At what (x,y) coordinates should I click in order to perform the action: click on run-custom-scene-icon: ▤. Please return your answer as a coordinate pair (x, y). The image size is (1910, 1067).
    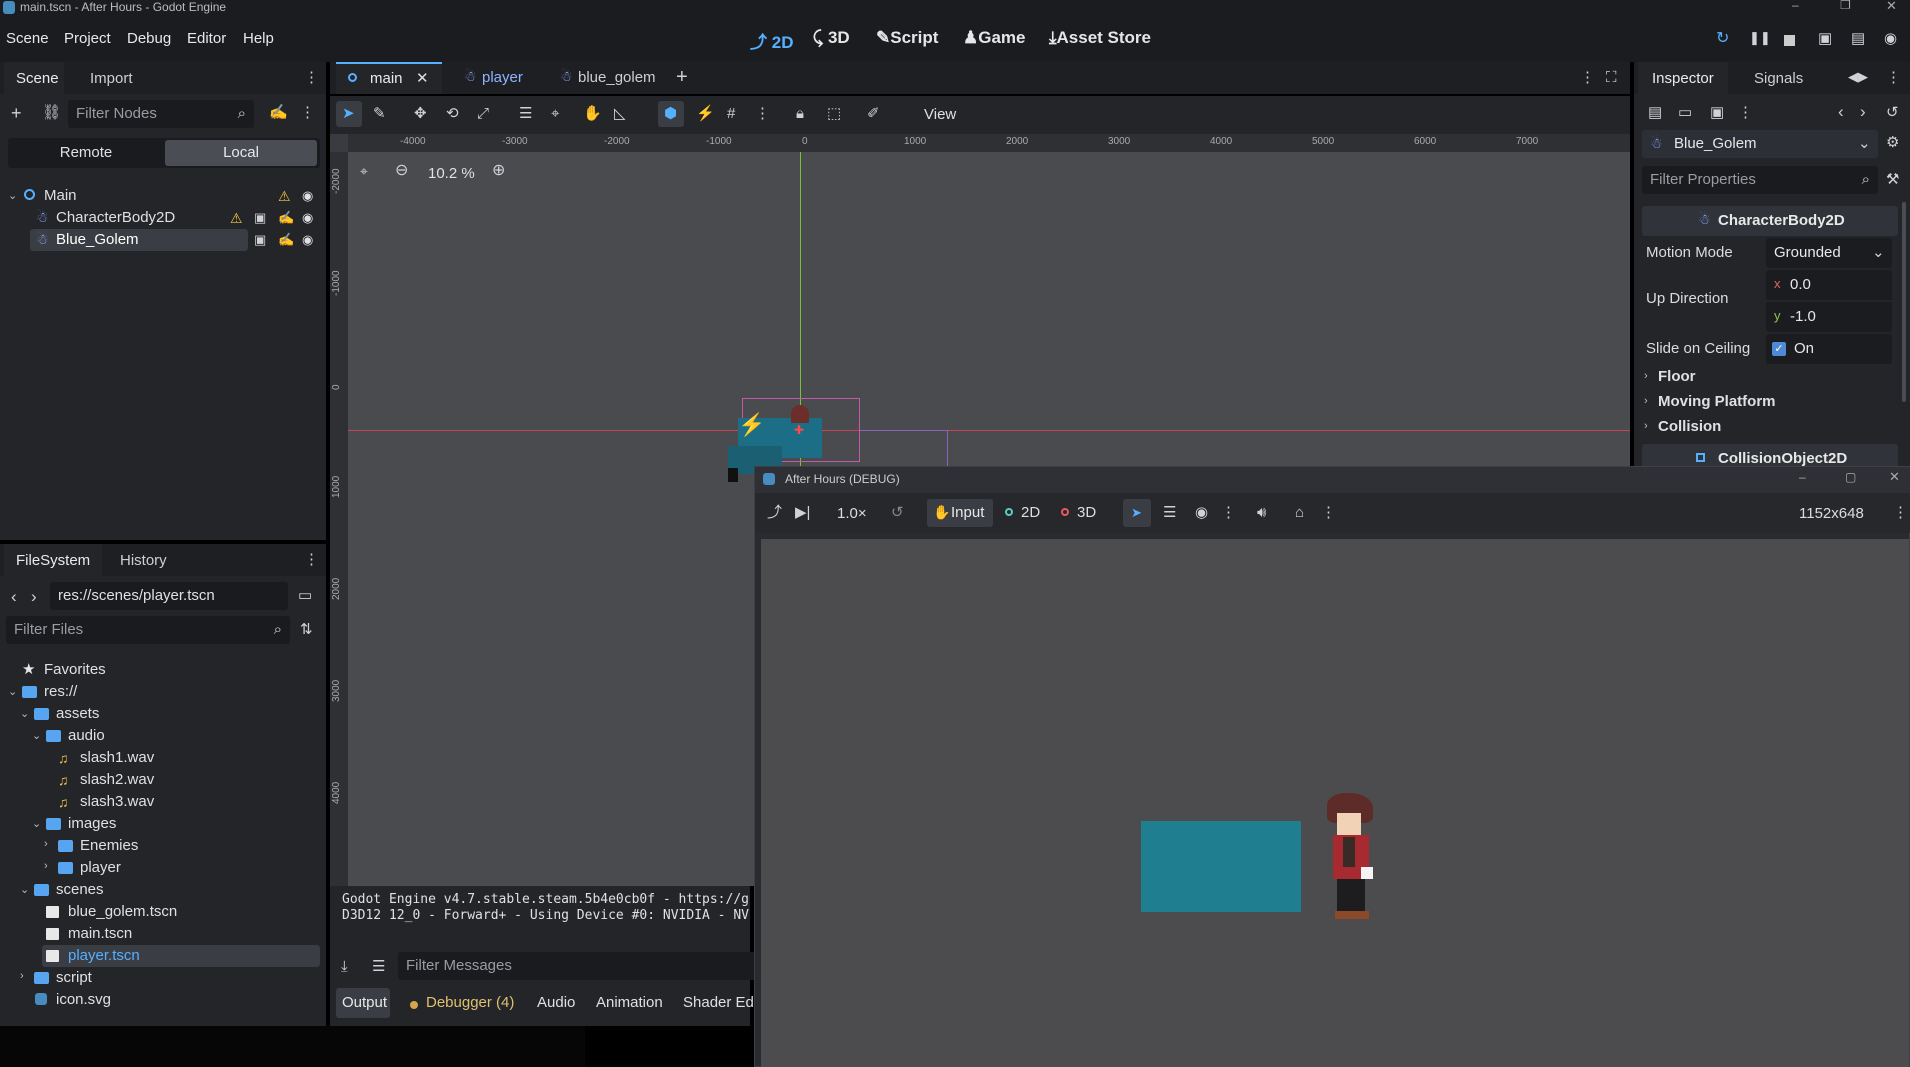
    Looking at the image, I should click on (1858, 38).